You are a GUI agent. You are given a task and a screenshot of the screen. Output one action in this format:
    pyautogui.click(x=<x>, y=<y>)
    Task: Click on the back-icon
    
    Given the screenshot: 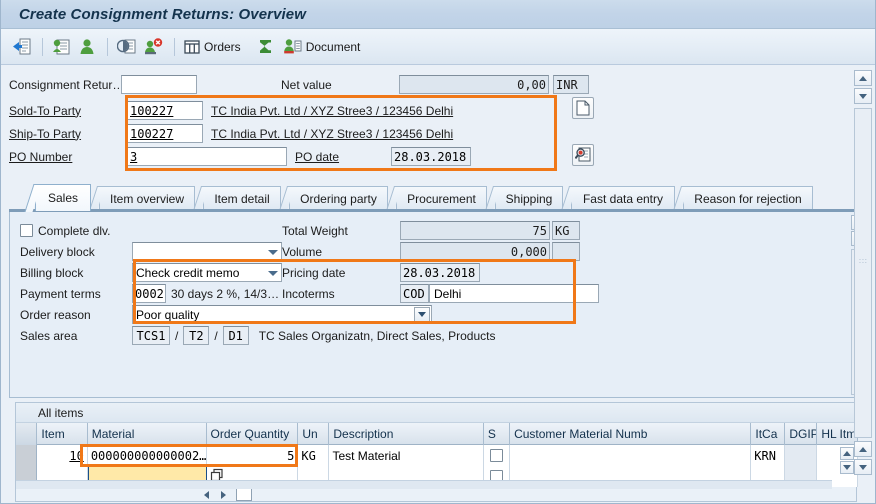 What is the action you would take?
    pyautogui.click(x=22, y=47)
    